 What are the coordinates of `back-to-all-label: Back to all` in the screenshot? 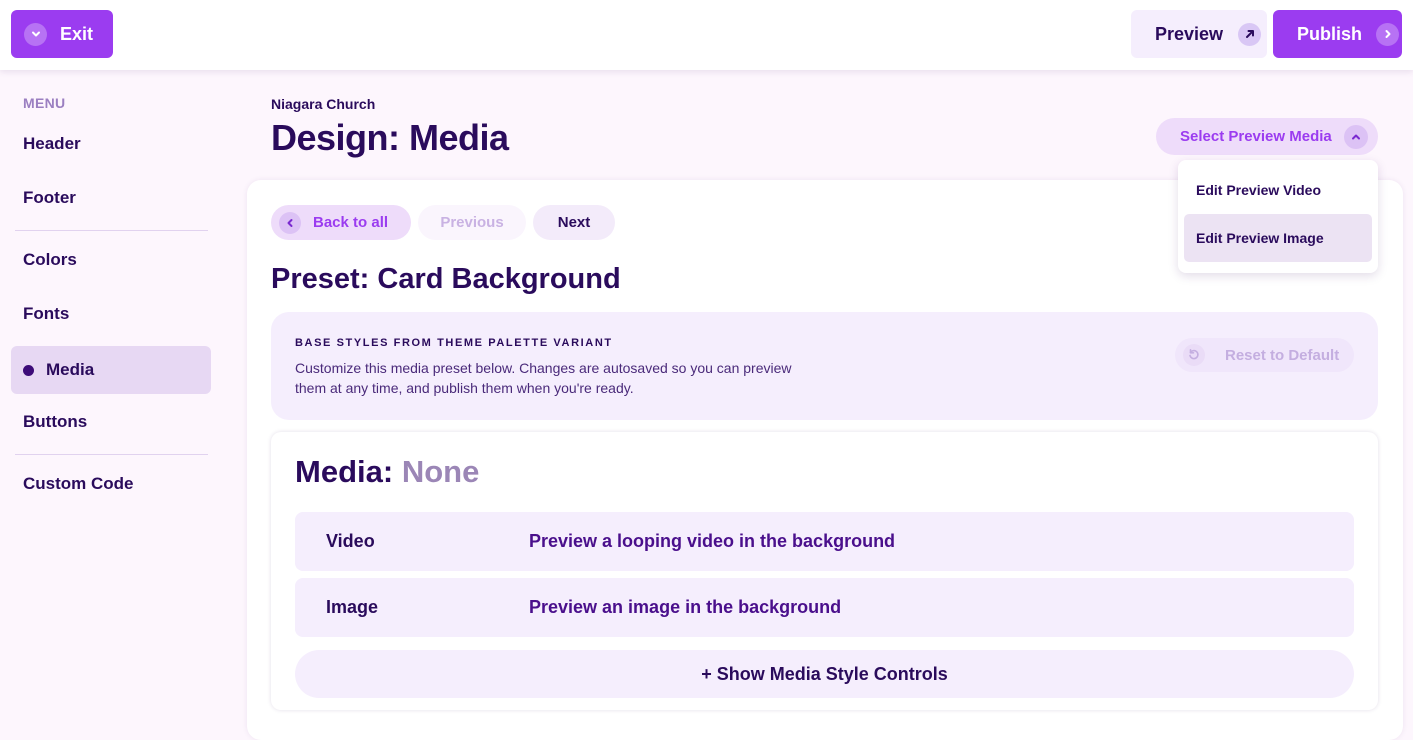 It's located at (351, 222).